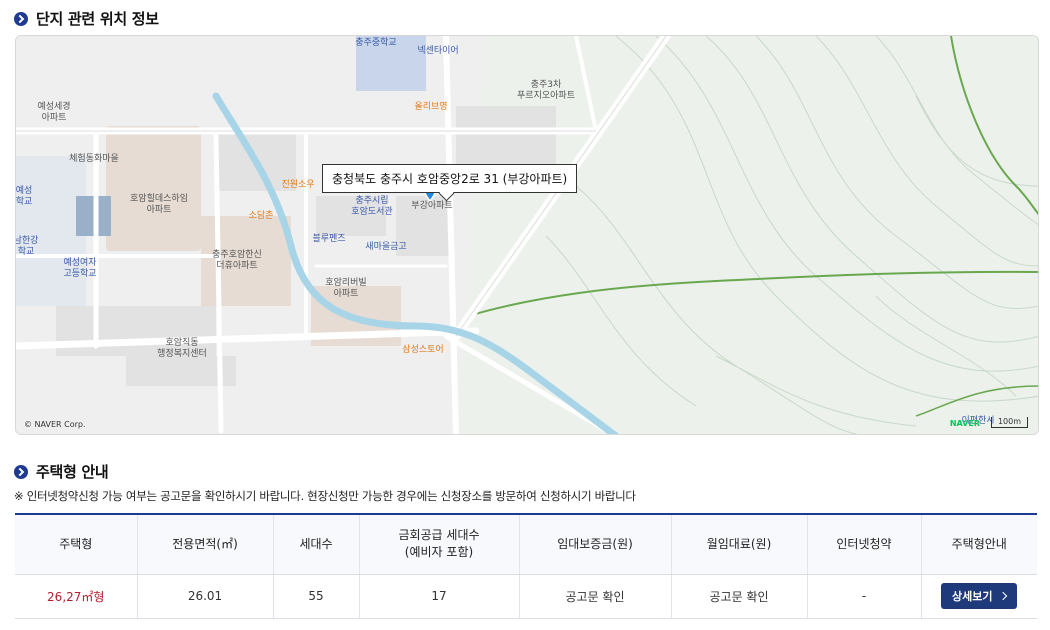 The image size is (1050, 630). I want to click on cell-deposit: 공고문 확인, so click(594, 596).